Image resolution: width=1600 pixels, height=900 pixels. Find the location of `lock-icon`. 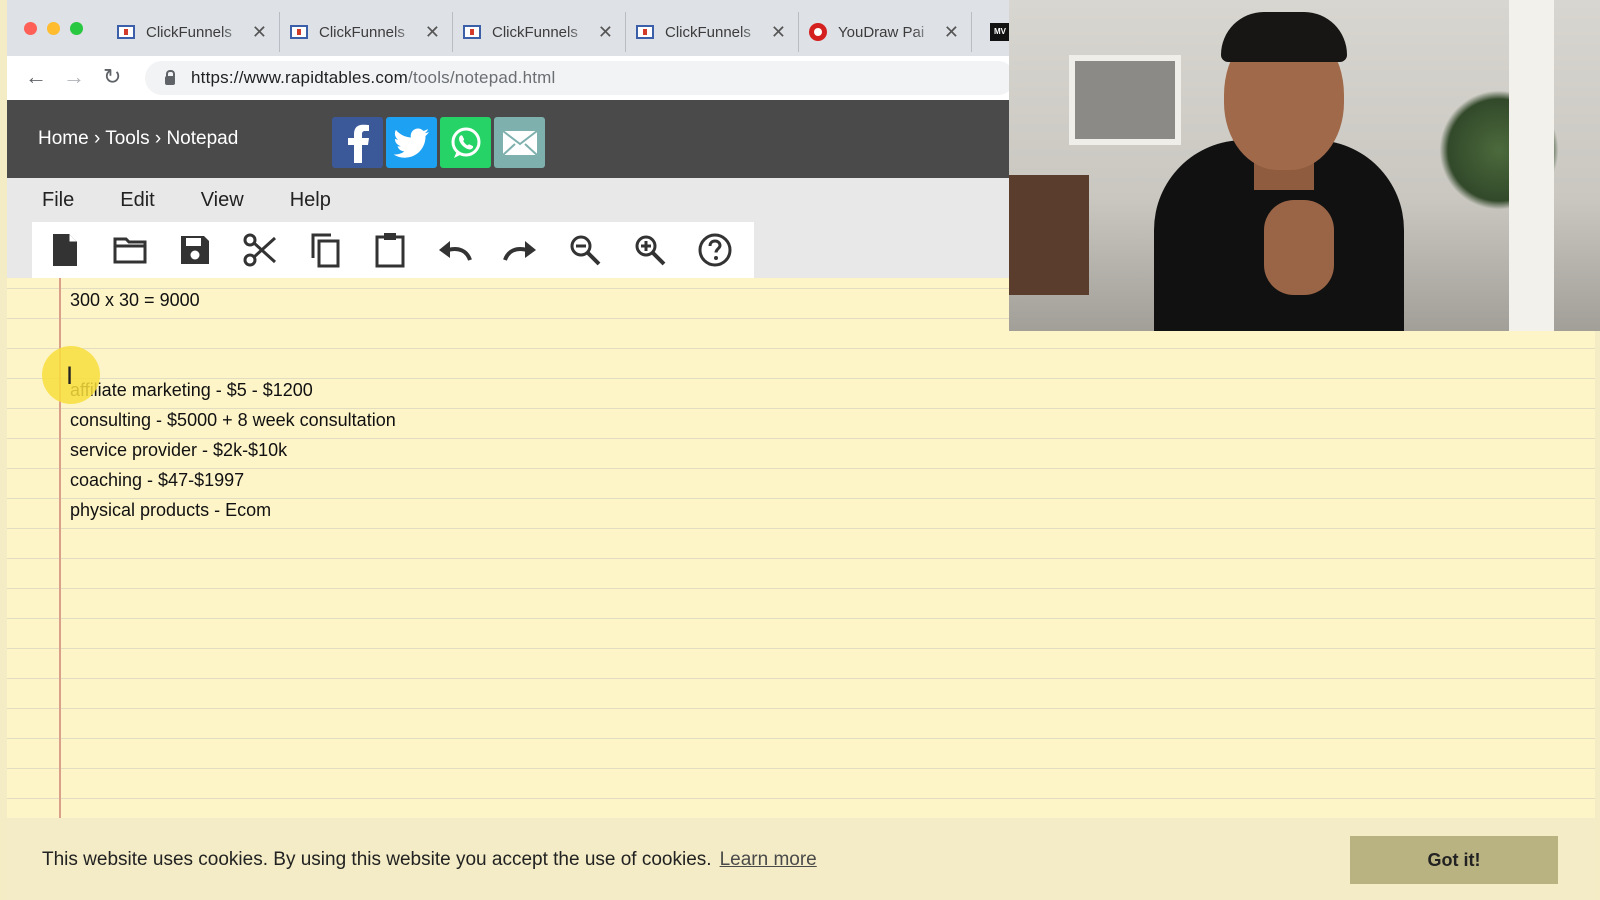

lock-icon is located at coordinates (170, 77).